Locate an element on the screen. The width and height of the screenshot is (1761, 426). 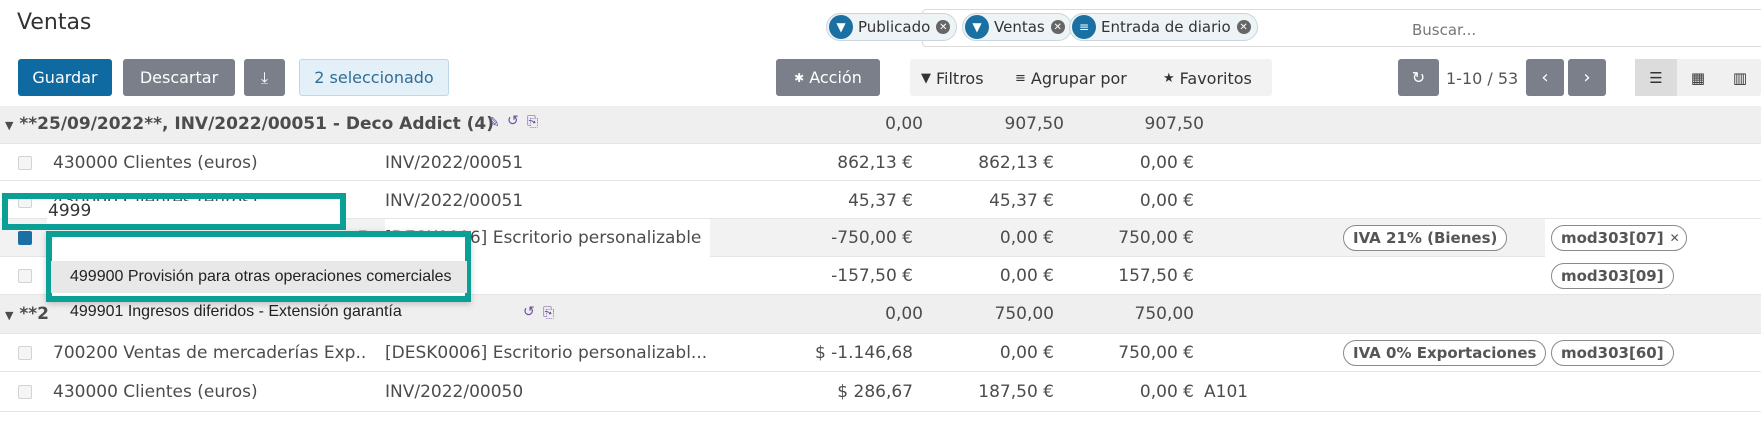
debit-cell: 45,37 € is located at coordinates (987, 201).